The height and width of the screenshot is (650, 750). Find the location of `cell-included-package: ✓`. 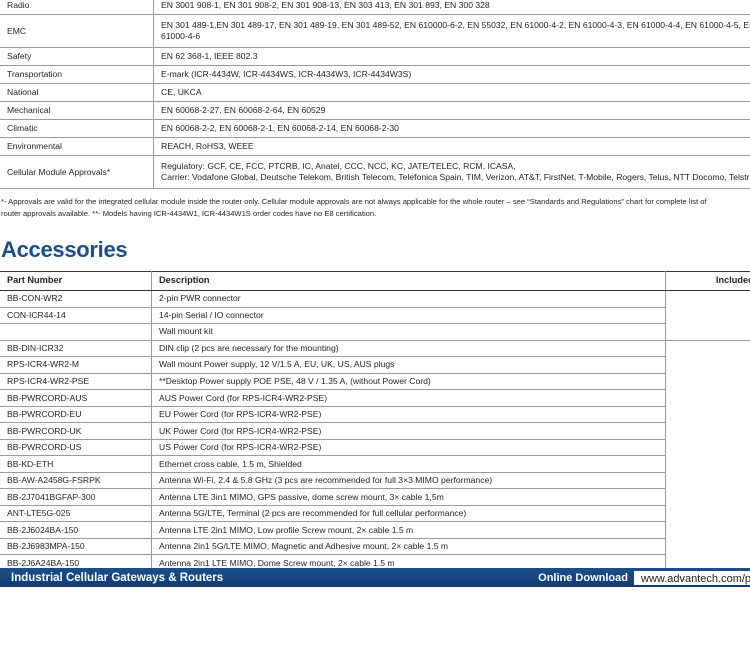

cell-included-package: ✓ is located at coordinates (707, 315).